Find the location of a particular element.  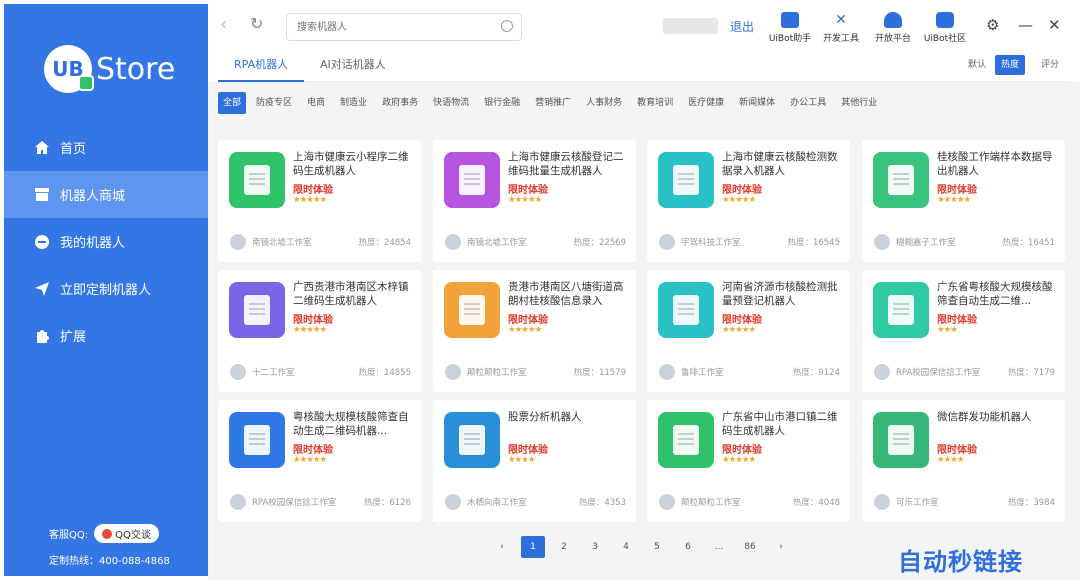

robot-title: 广西贵港市港南区木梓镇二维码生成机器人 is located at coordinates (351, 294).